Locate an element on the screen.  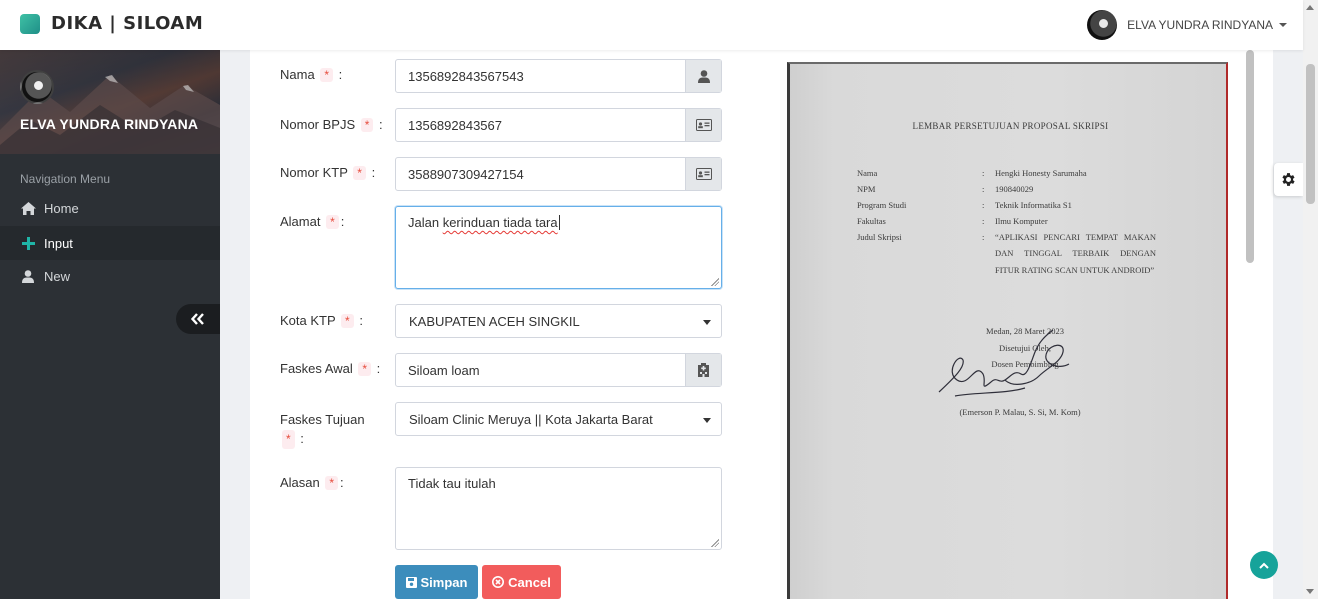
user-menu-name: ELVA YUNDRA RINDYANA is located at coordinates (1200, 25).